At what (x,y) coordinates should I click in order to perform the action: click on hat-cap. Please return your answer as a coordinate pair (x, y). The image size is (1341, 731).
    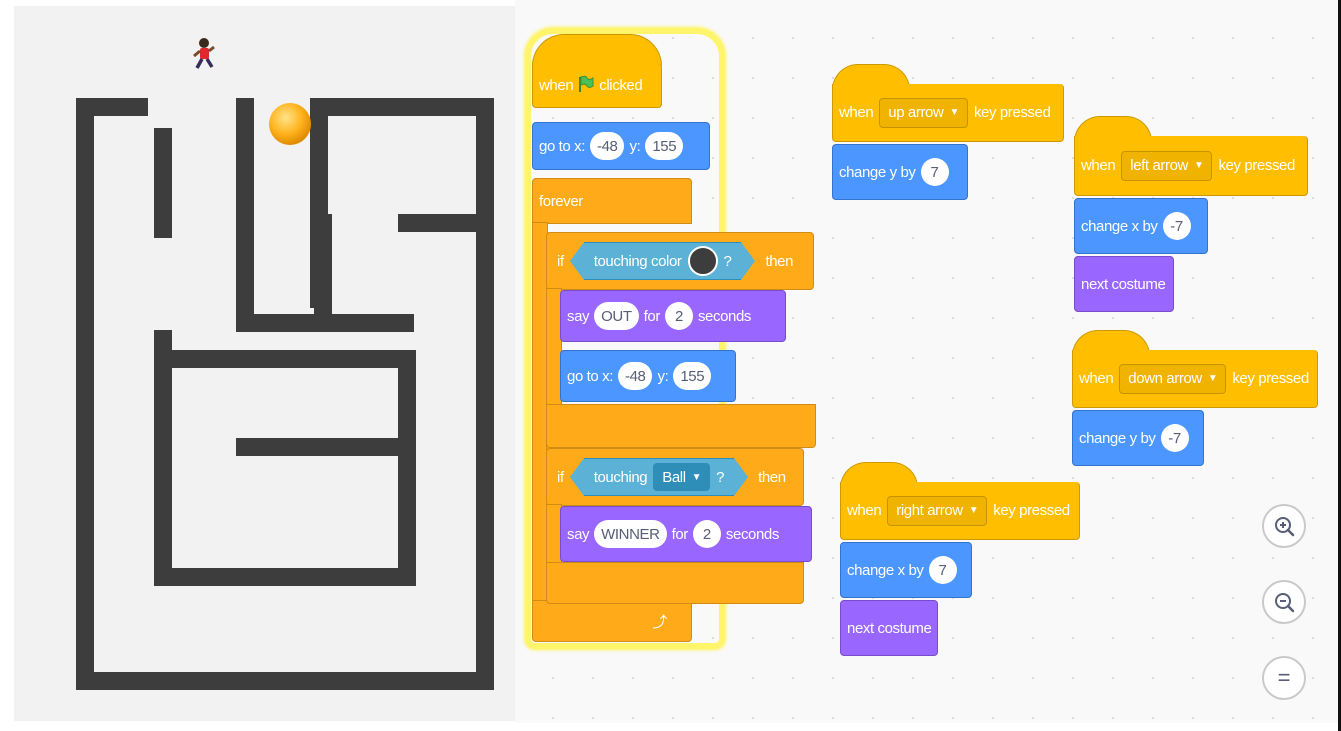
    Looking at the image, I should click on (597, 50).